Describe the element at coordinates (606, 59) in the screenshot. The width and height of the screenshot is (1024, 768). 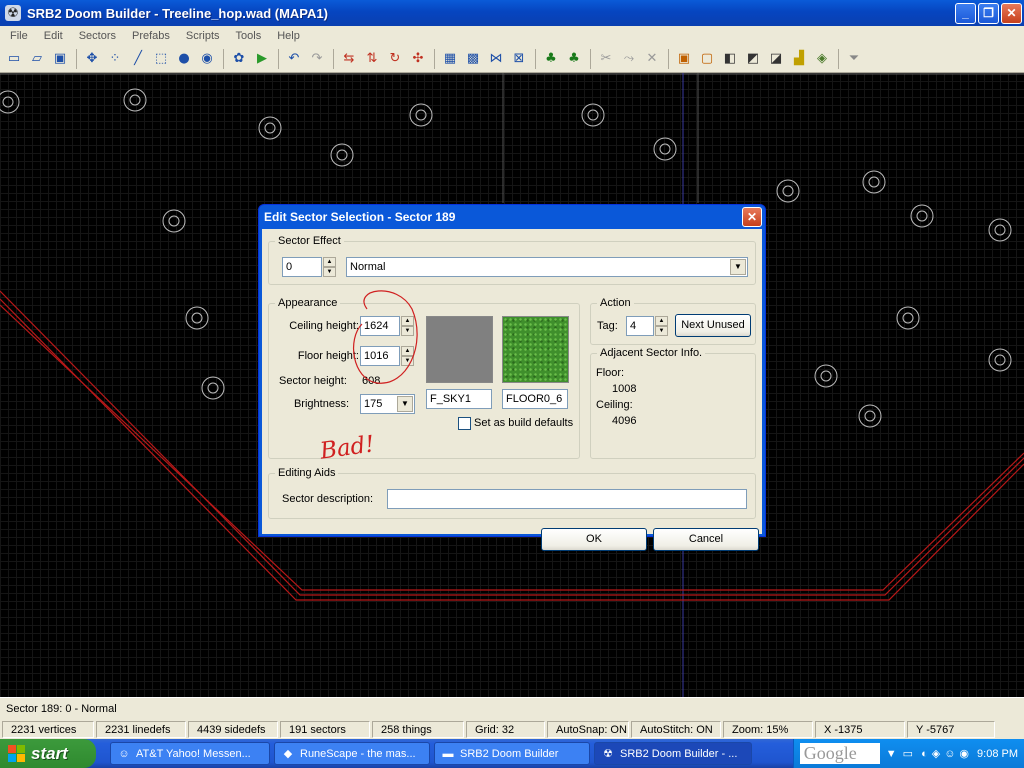
I see `split-linedef-icon: ✂` at that location.